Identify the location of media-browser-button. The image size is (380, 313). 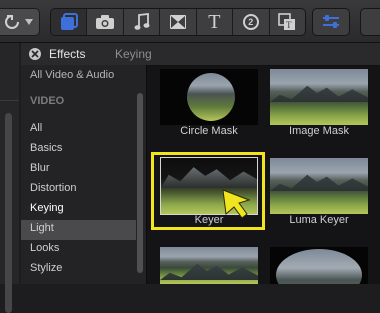
(69, 22).